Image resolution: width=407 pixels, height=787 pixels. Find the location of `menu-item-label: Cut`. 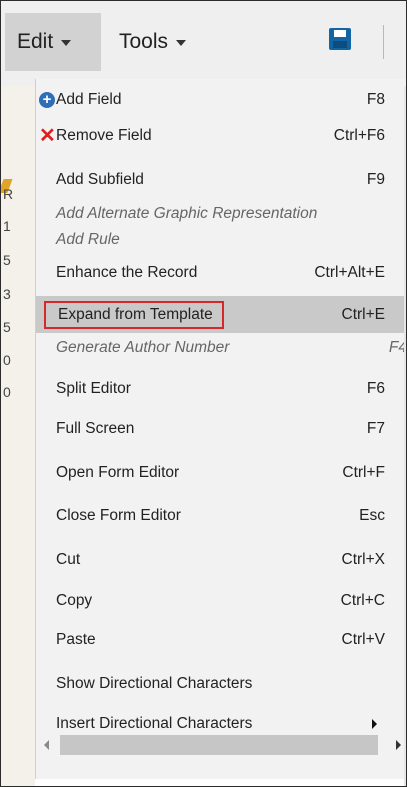

menu-item-label: Cut is located at coordinates (68, 559).